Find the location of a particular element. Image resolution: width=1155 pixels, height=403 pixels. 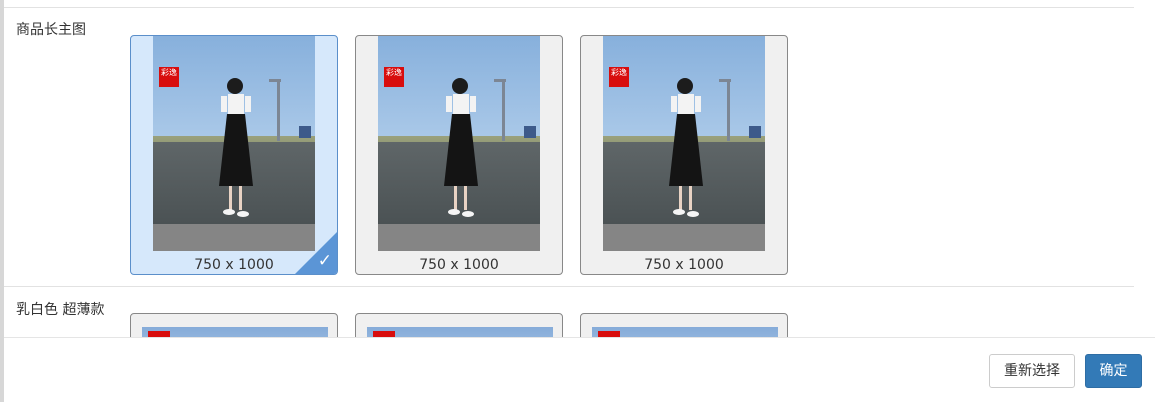

divider-top is located at coordinates (569, 7).